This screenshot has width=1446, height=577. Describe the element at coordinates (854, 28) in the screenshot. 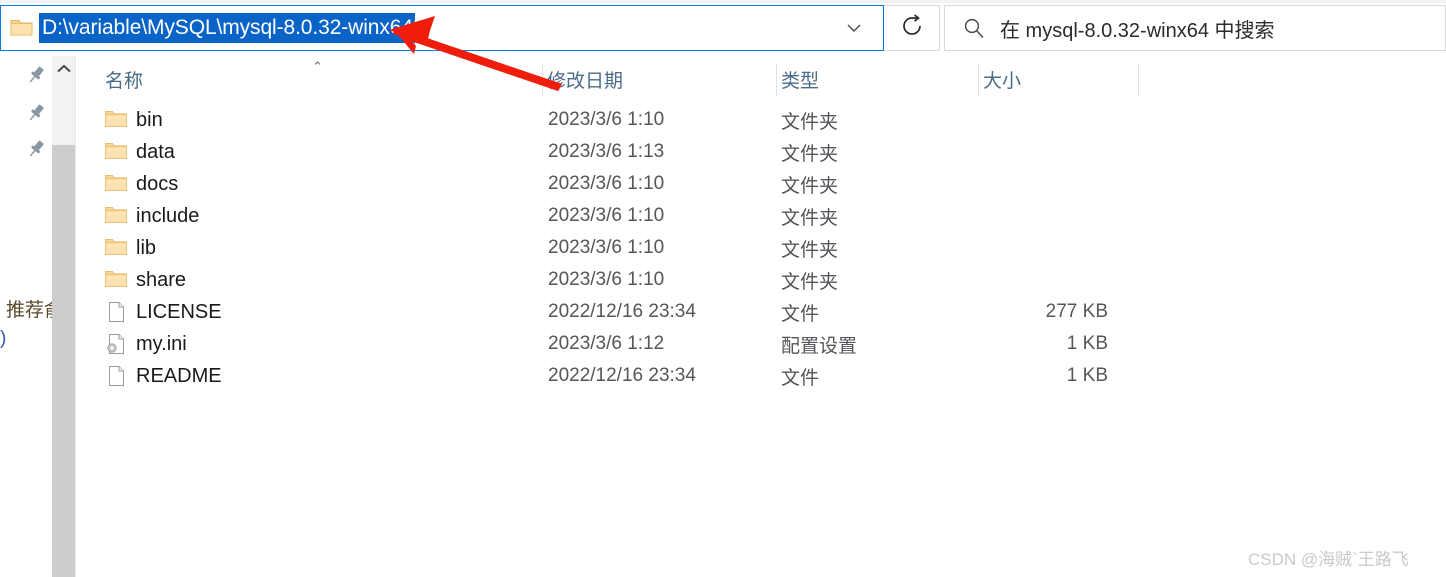

I see `chevron-down-icon` at that location.